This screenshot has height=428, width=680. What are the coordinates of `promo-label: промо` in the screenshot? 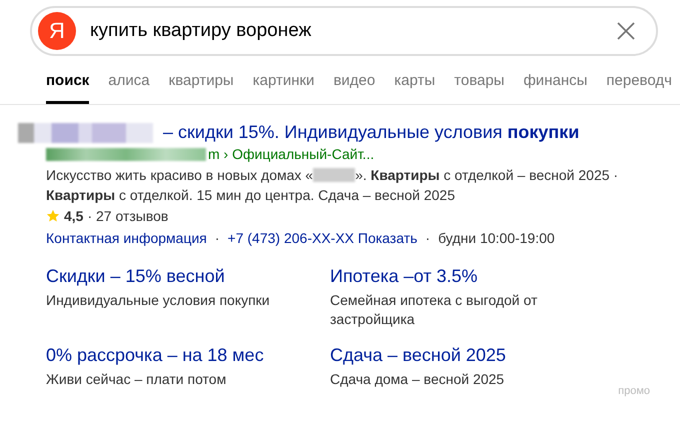 It's located at (634, 391).